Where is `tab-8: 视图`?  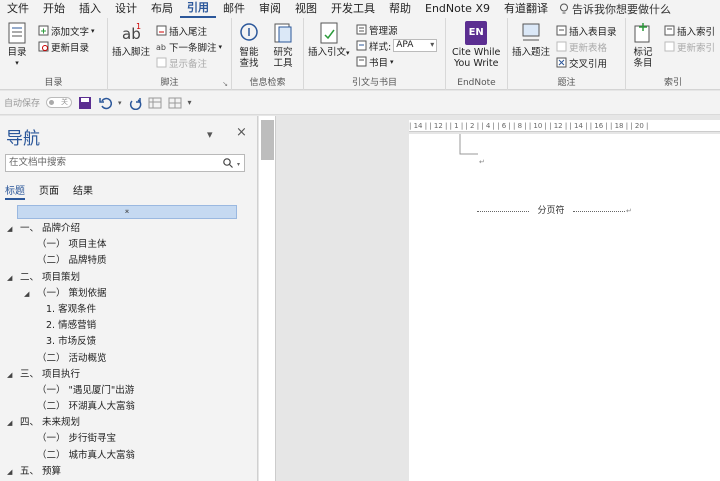 tab-8: 视图 is located at coordinates (306, 9).